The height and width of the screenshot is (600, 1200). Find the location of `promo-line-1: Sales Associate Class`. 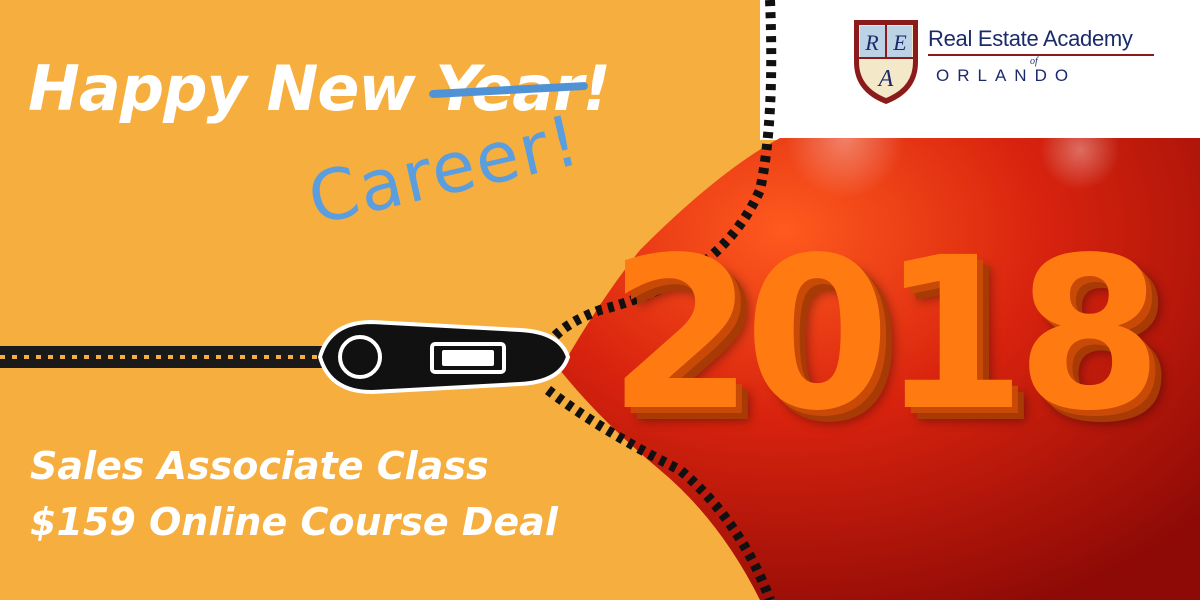

promo-line-1: Sales Associate Class is located at coordinates (259, 466).